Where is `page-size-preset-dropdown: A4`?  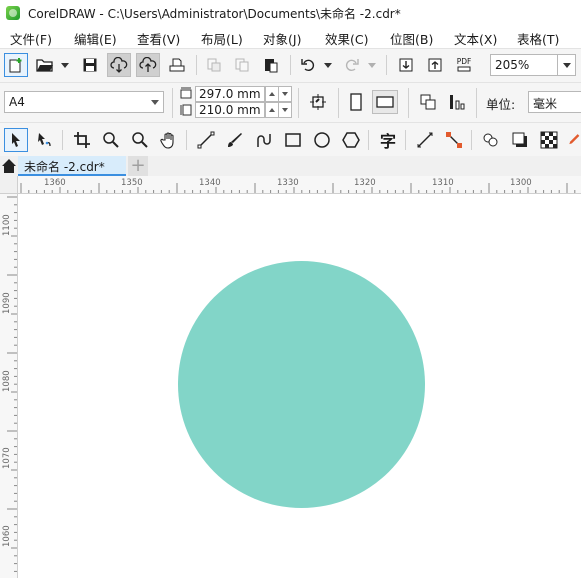 page-size-preset-dropdown: A4 is located at coordinates (84, 102).